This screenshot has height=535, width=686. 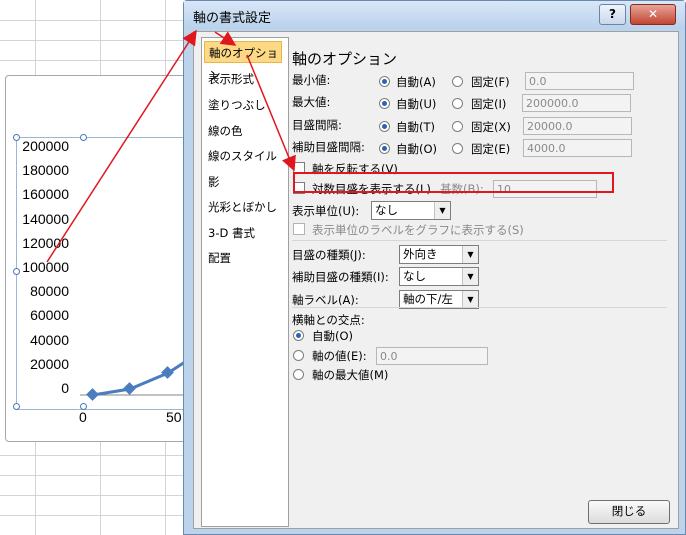 I want to click on y-tick-label: 140000, so click(x=45, y=218).